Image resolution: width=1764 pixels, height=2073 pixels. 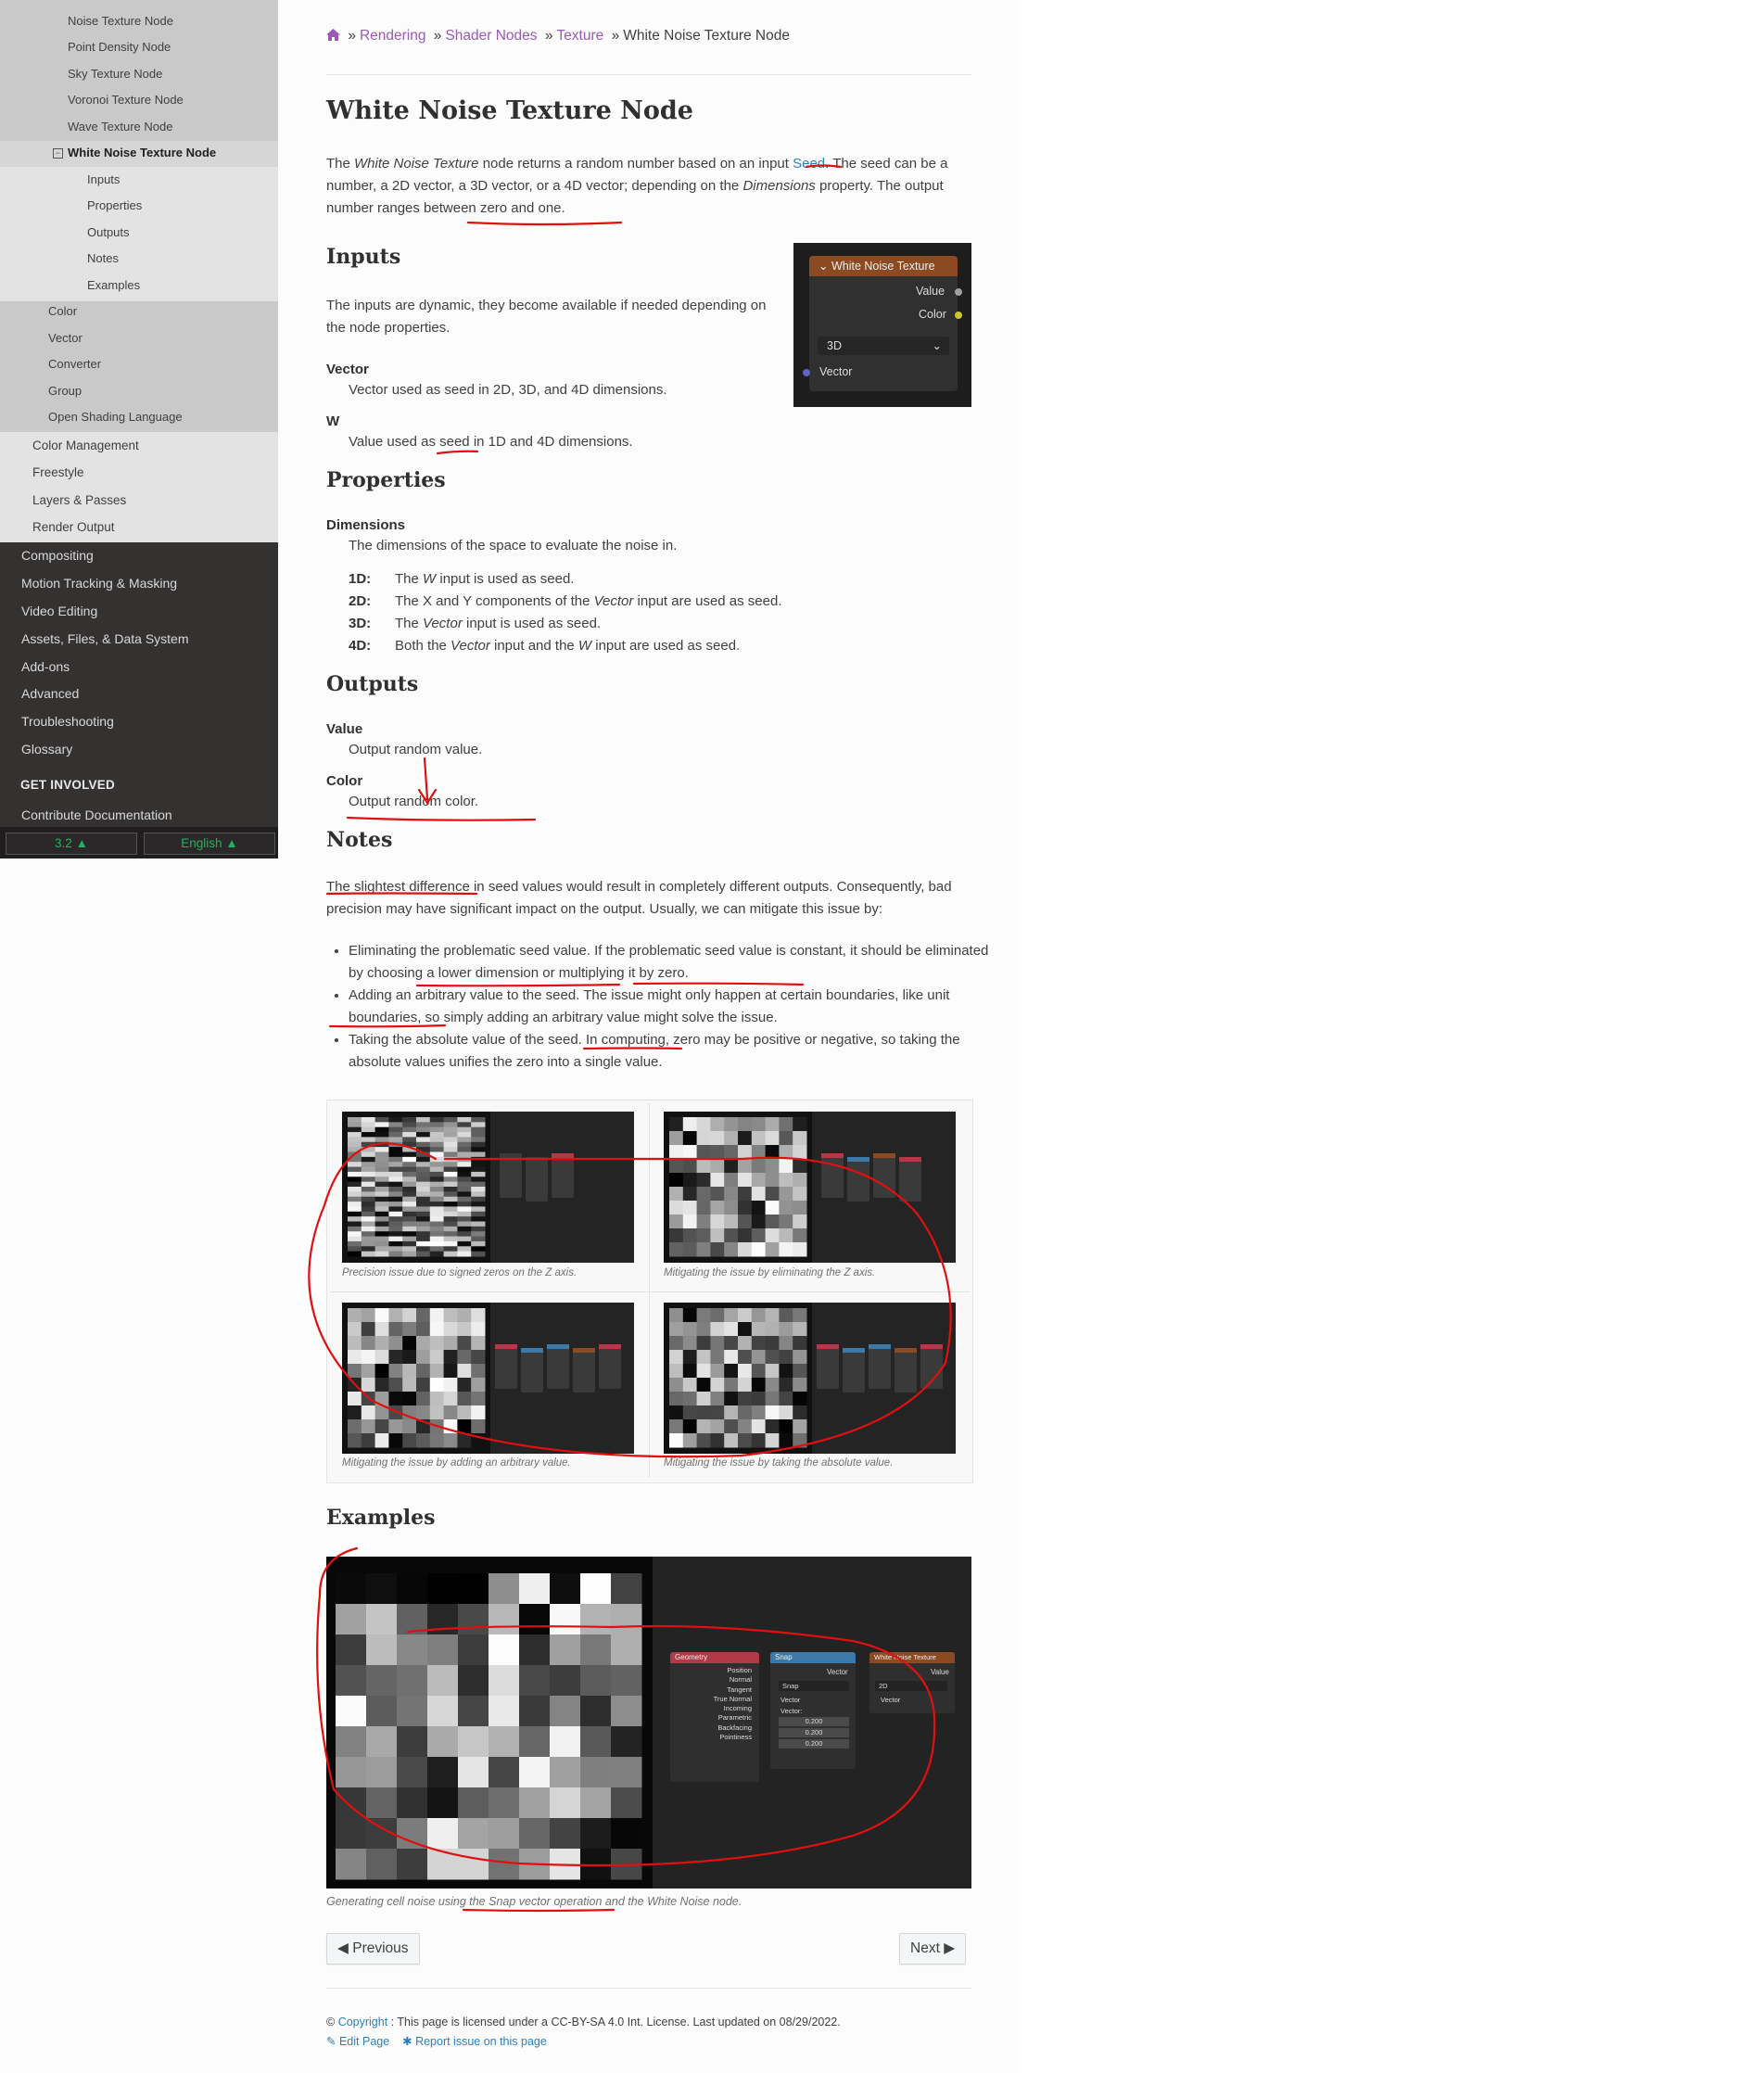 I want to click on sidebar-item-layers-passes: Layers & Passes, so click(x=79, y=500).